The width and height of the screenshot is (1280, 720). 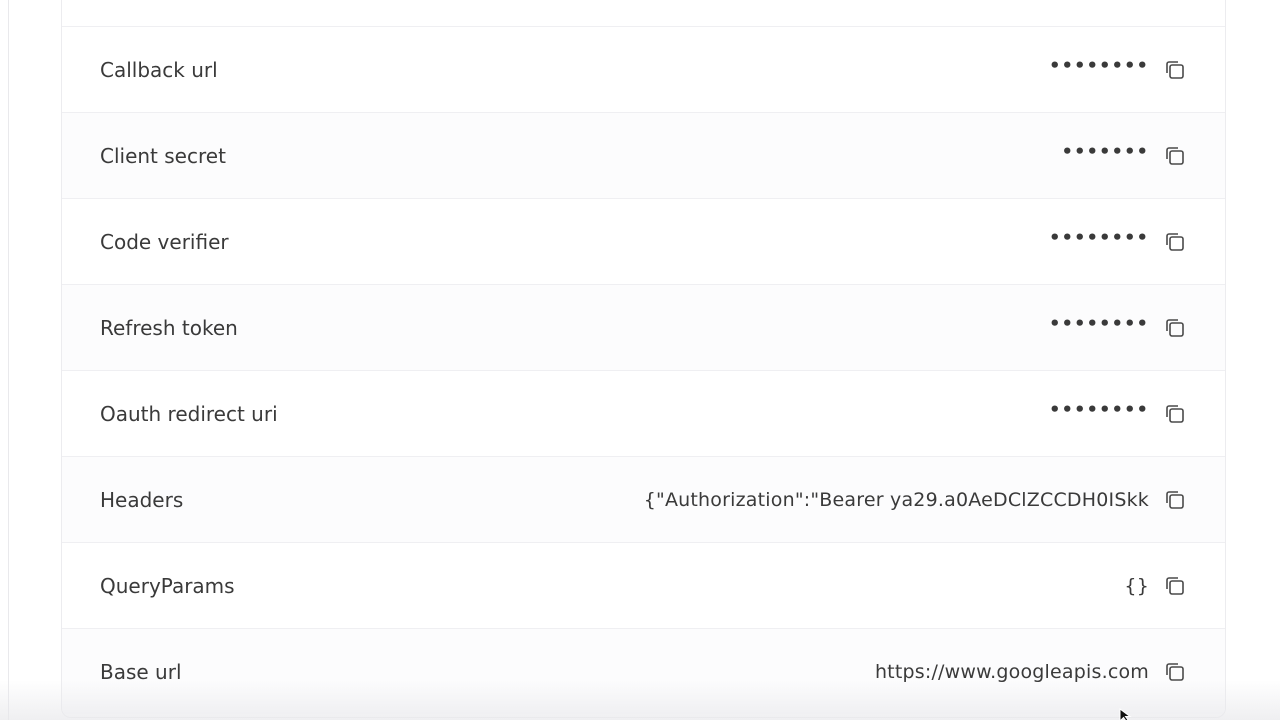 I want to click on row-client-secret: Client secret •••••••, so click(x=643, y=155).